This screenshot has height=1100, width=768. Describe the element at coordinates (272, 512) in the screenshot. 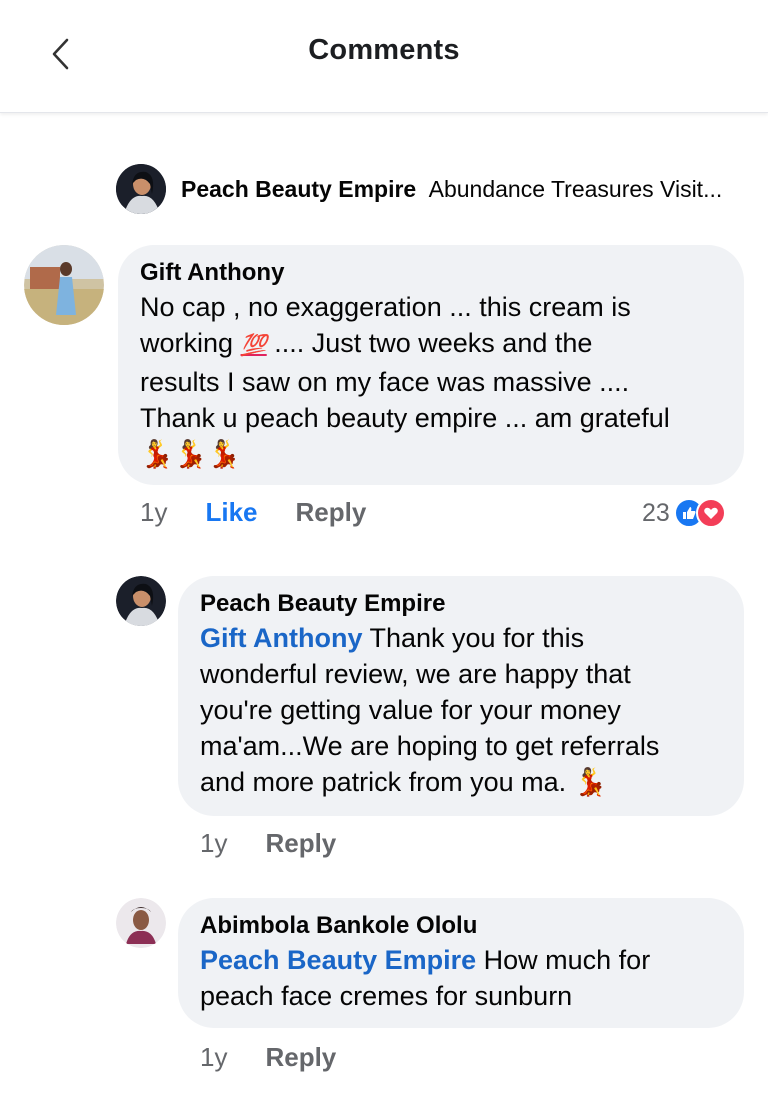

I see `comment-actions: 1y Like Reply` at that location.